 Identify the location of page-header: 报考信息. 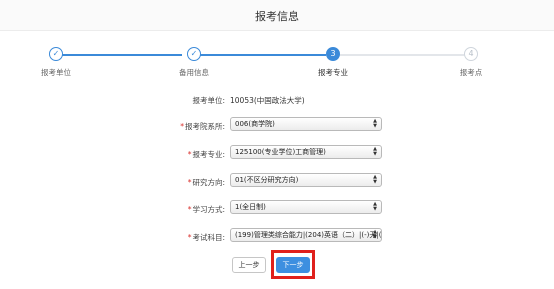
(277, 15).